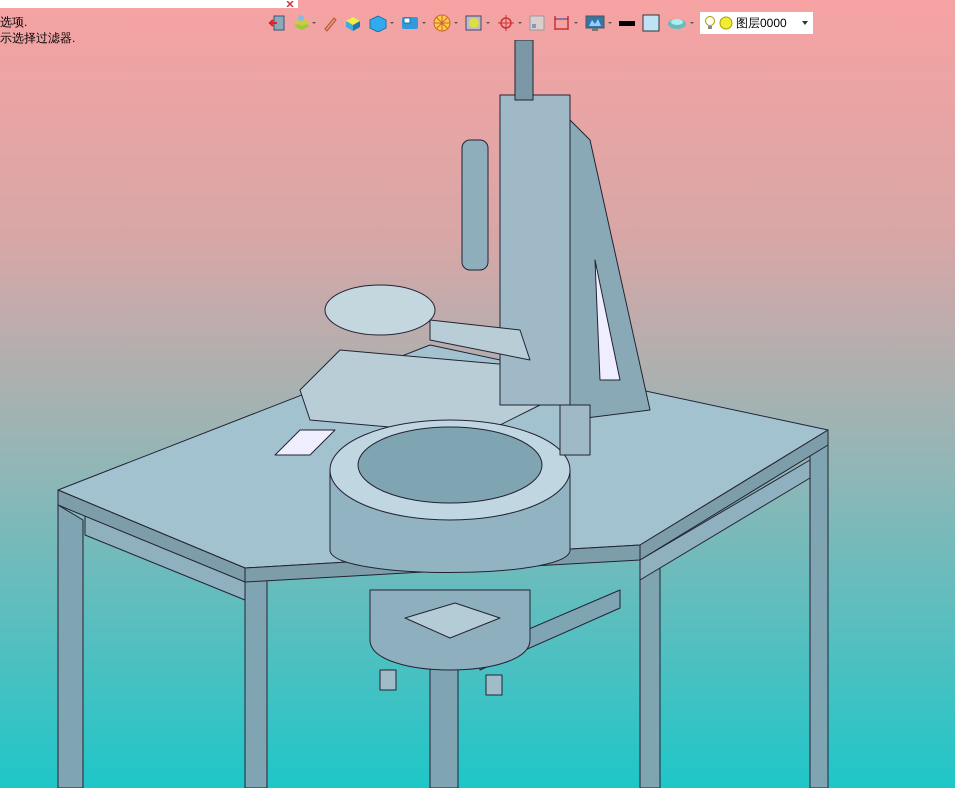 The image size is (955, 788). What do you see at coordinates (477, 23) in the screenshot?
I see `framed-sphere-icon` at bounding box center [477, 23].